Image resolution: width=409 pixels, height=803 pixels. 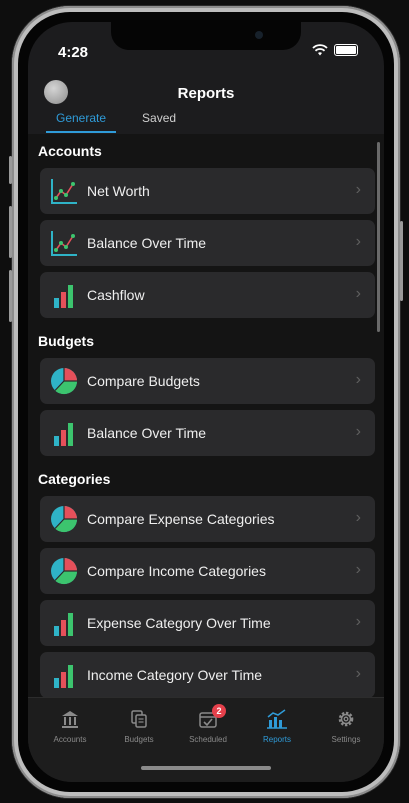 I want to click on report-item-label: Net Worth, so click(x=118, y=191).